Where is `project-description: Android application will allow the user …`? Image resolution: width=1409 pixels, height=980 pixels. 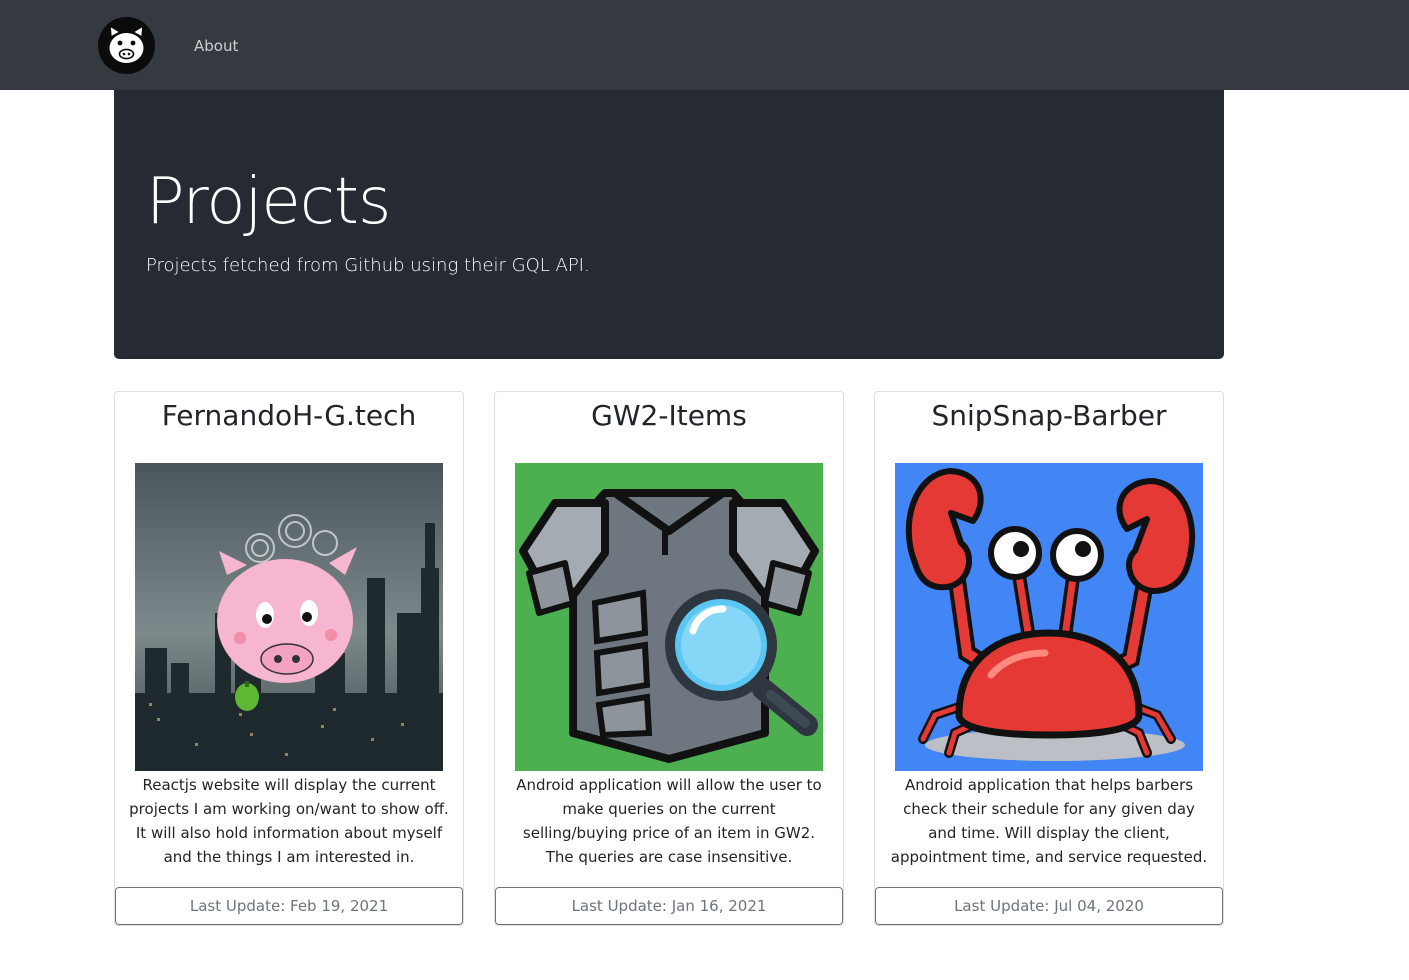
project-description: Android application will allow the user … is located at coordinates (669, 821).